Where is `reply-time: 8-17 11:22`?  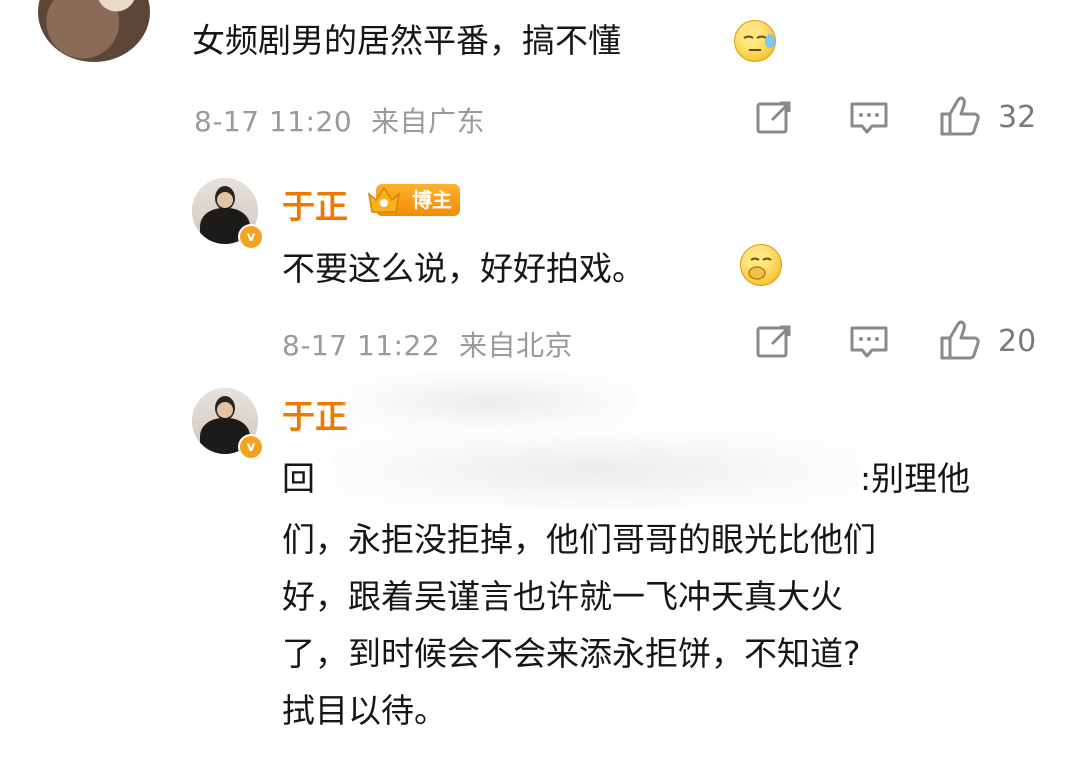
reply-time: 8-17 11:22 is located at coordinates (361, 345).